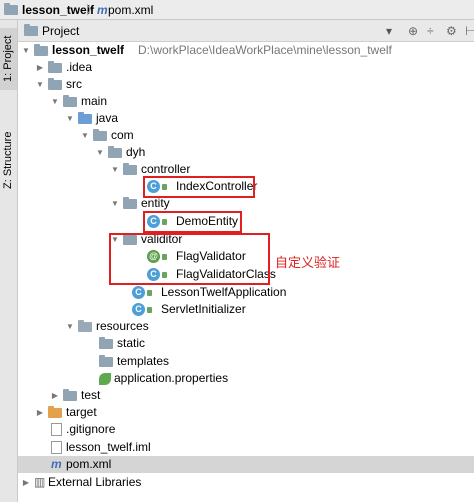  Describe the element at coordinates (85, 326) in the screenshot. I see `resources-folder-icon` at that location.